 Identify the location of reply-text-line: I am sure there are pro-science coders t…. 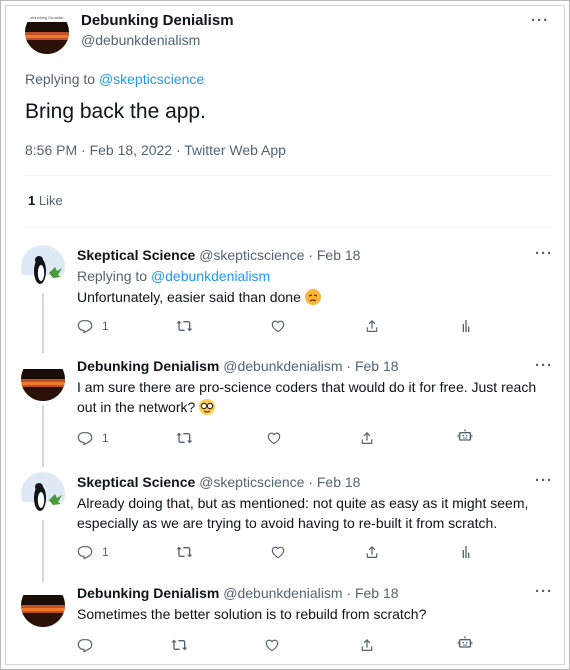
(307, 387).